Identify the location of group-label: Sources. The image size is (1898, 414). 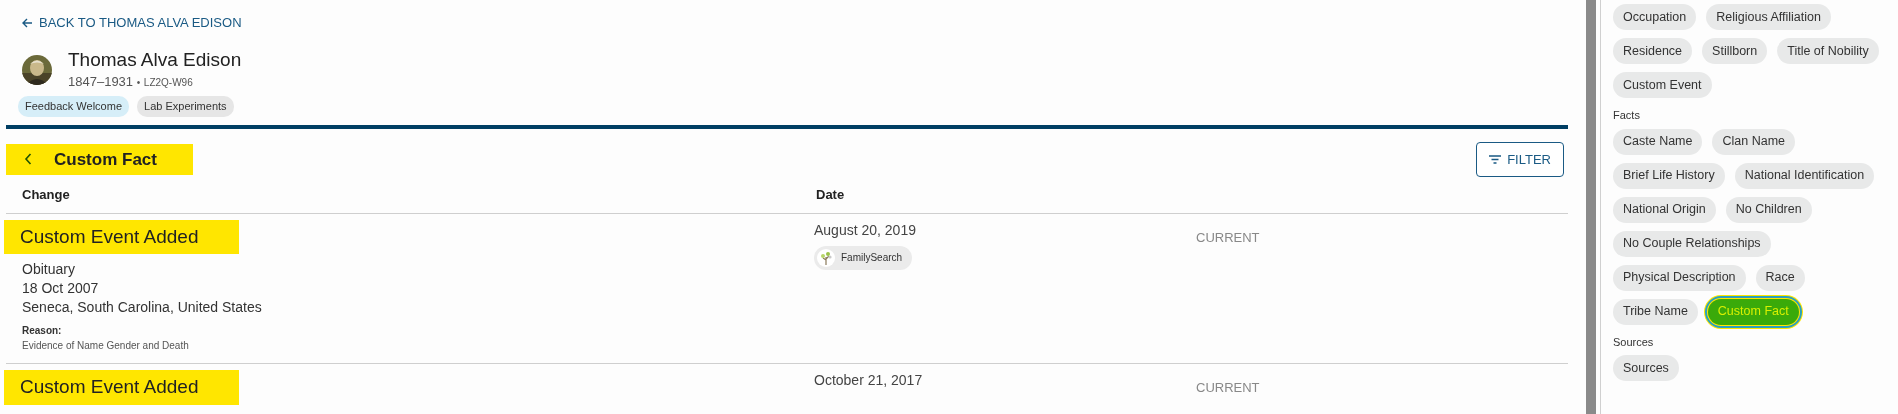
(1634, 342).